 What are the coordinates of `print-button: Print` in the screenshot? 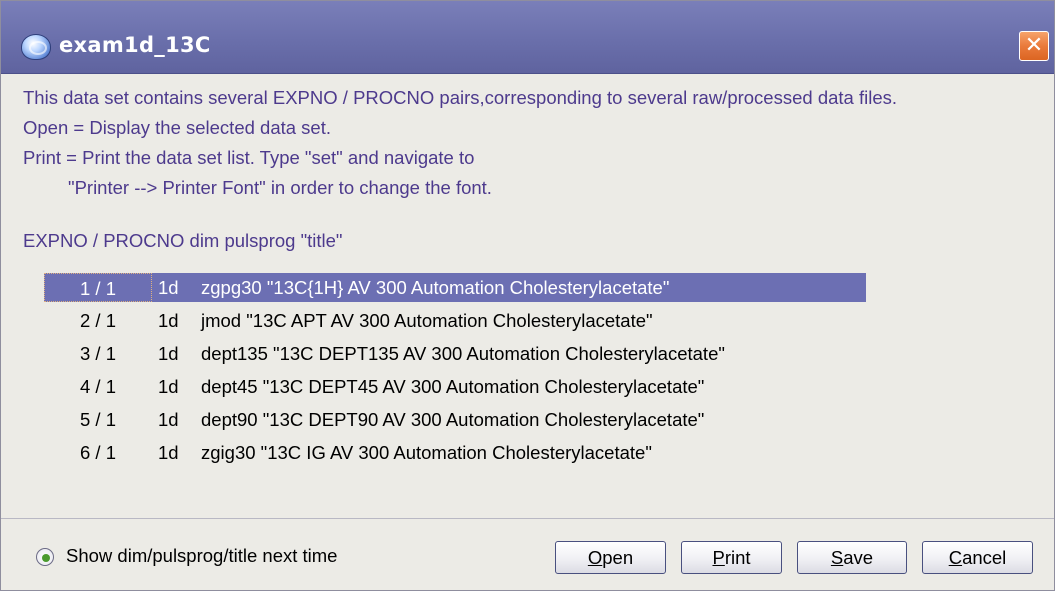 It's located at (731, 557).